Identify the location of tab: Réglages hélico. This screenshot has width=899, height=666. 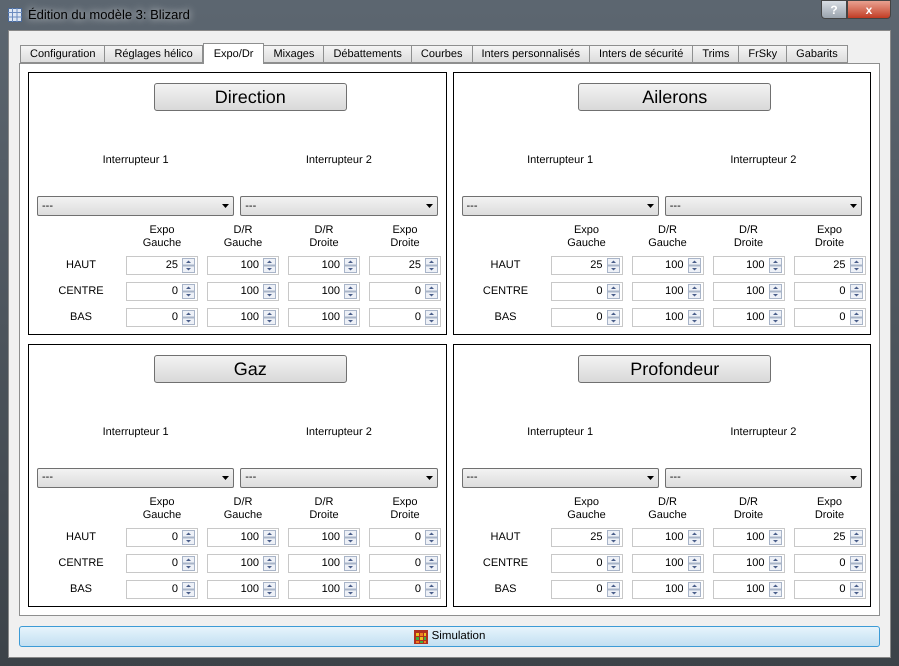
(153, 54).